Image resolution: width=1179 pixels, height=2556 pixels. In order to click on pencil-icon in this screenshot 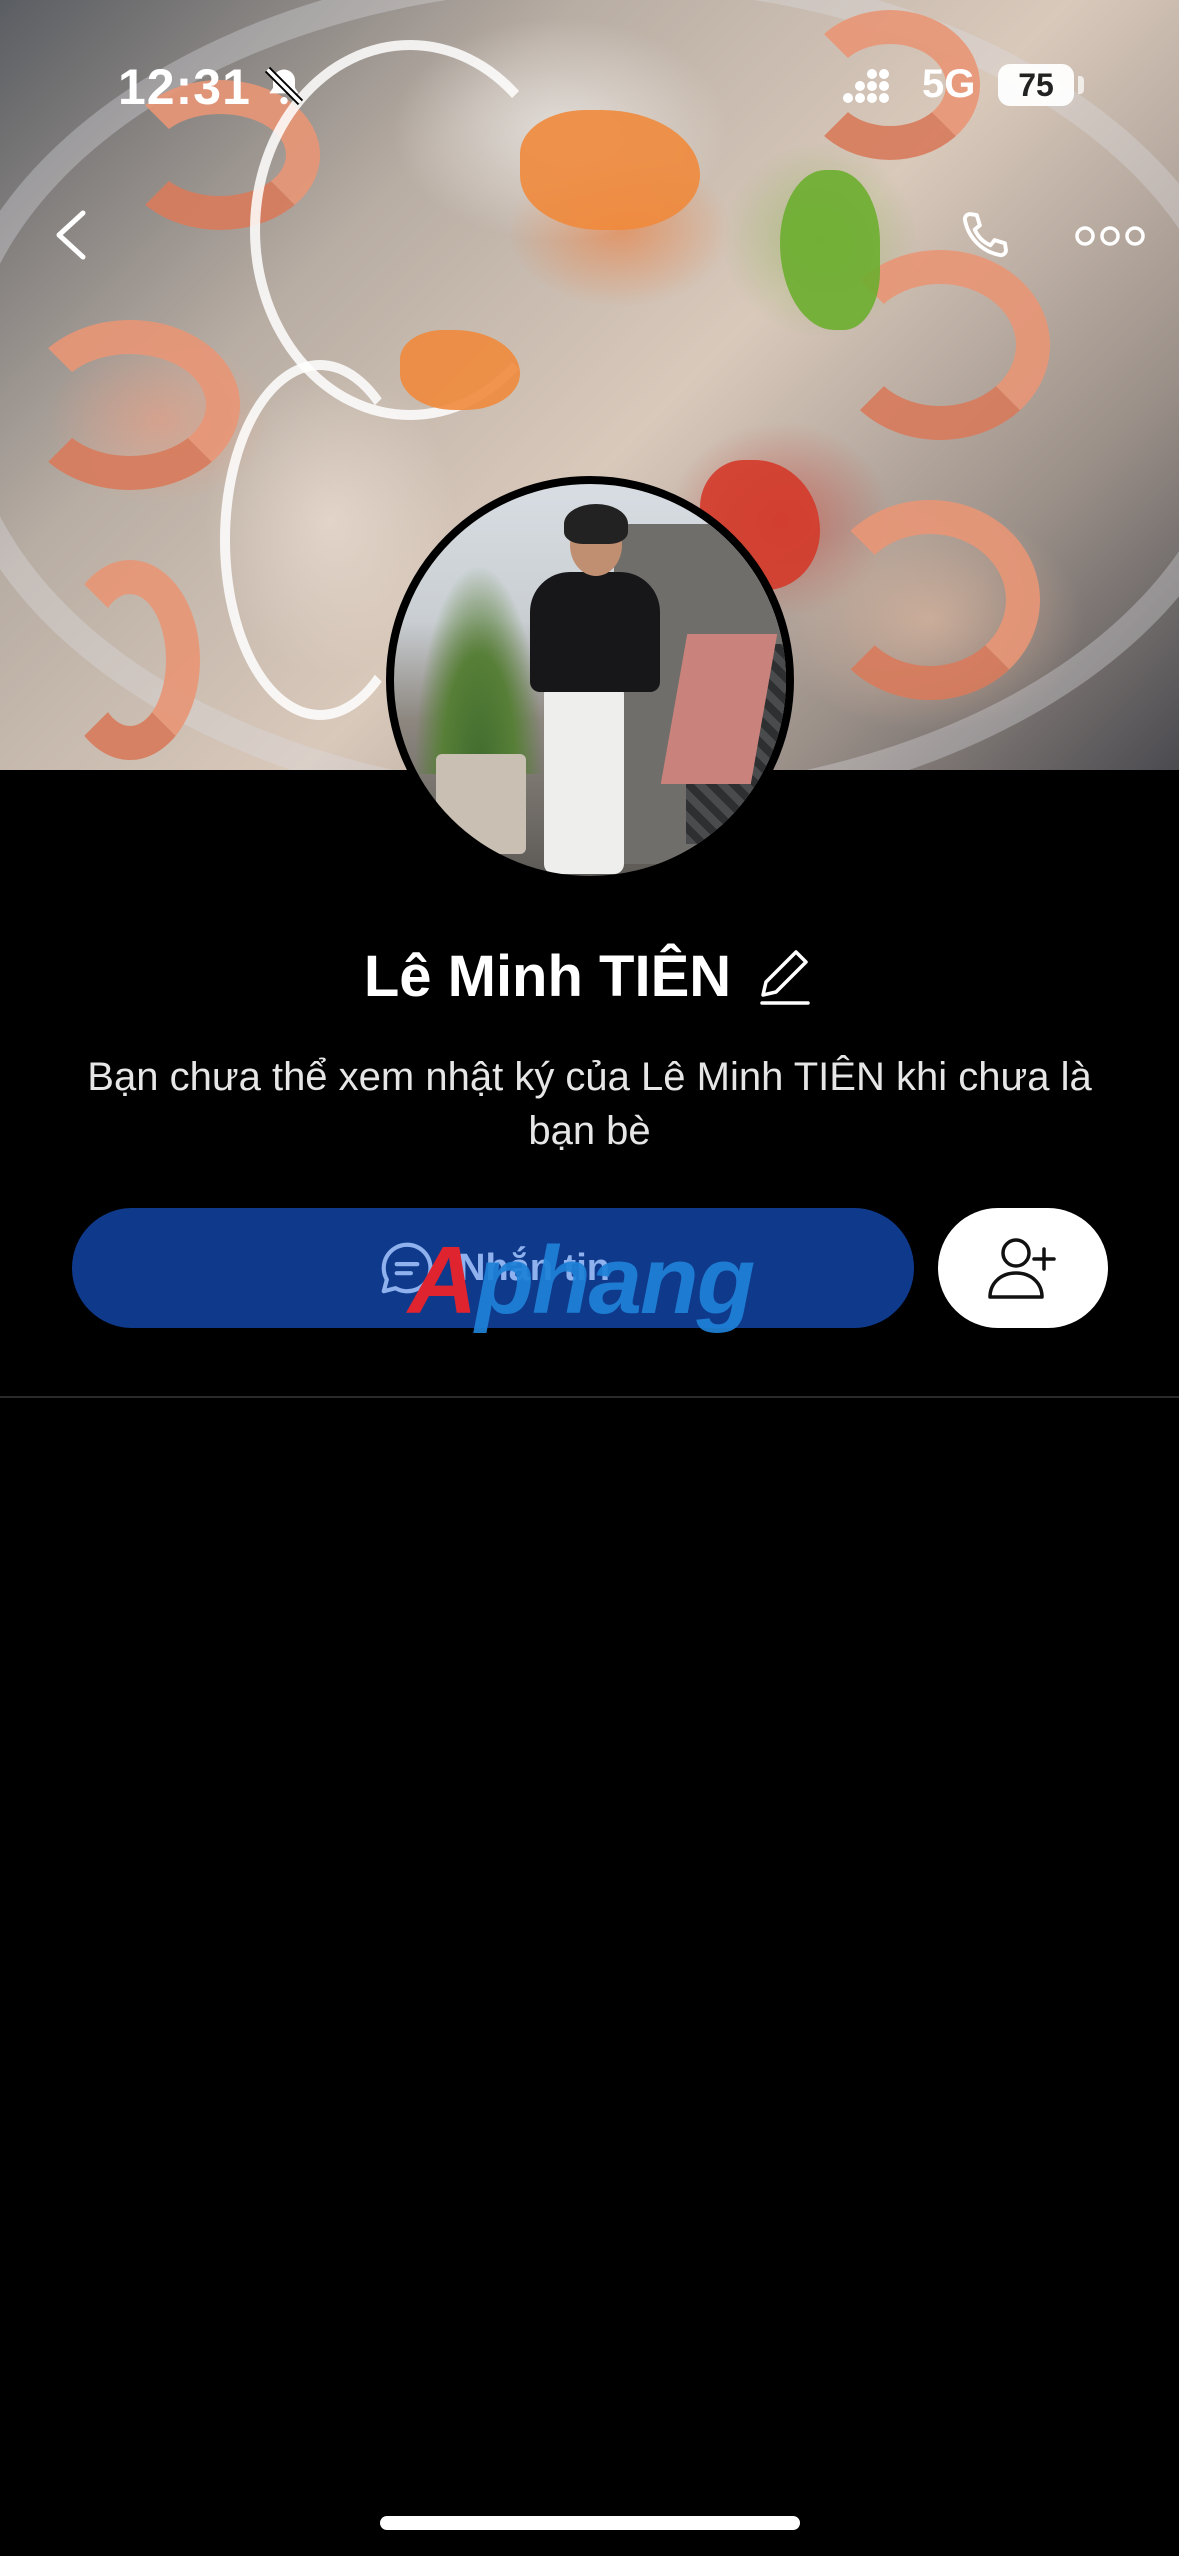, I will do `click(785, 977)`.